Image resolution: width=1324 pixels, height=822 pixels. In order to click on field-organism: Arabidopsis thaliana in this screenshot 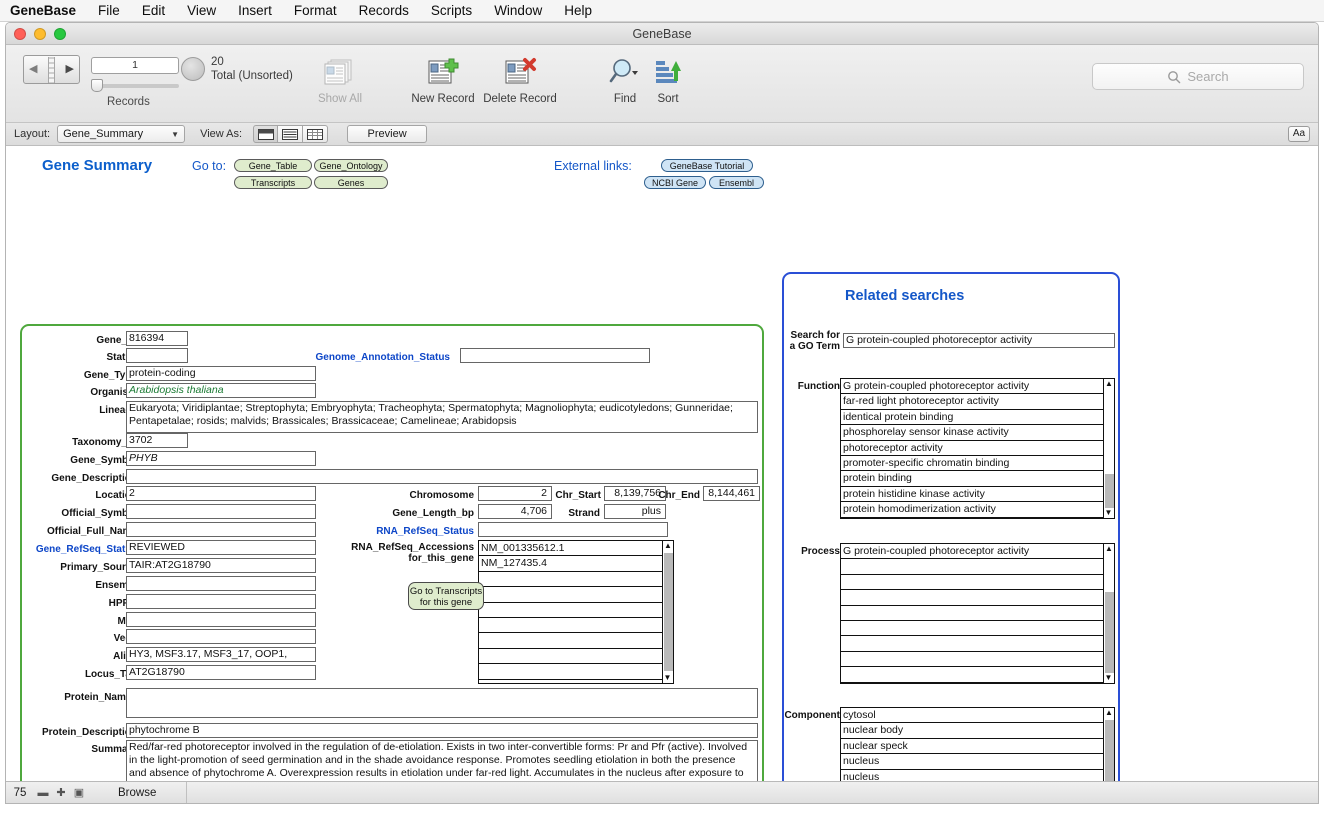, I will do `click(221, 390)`.